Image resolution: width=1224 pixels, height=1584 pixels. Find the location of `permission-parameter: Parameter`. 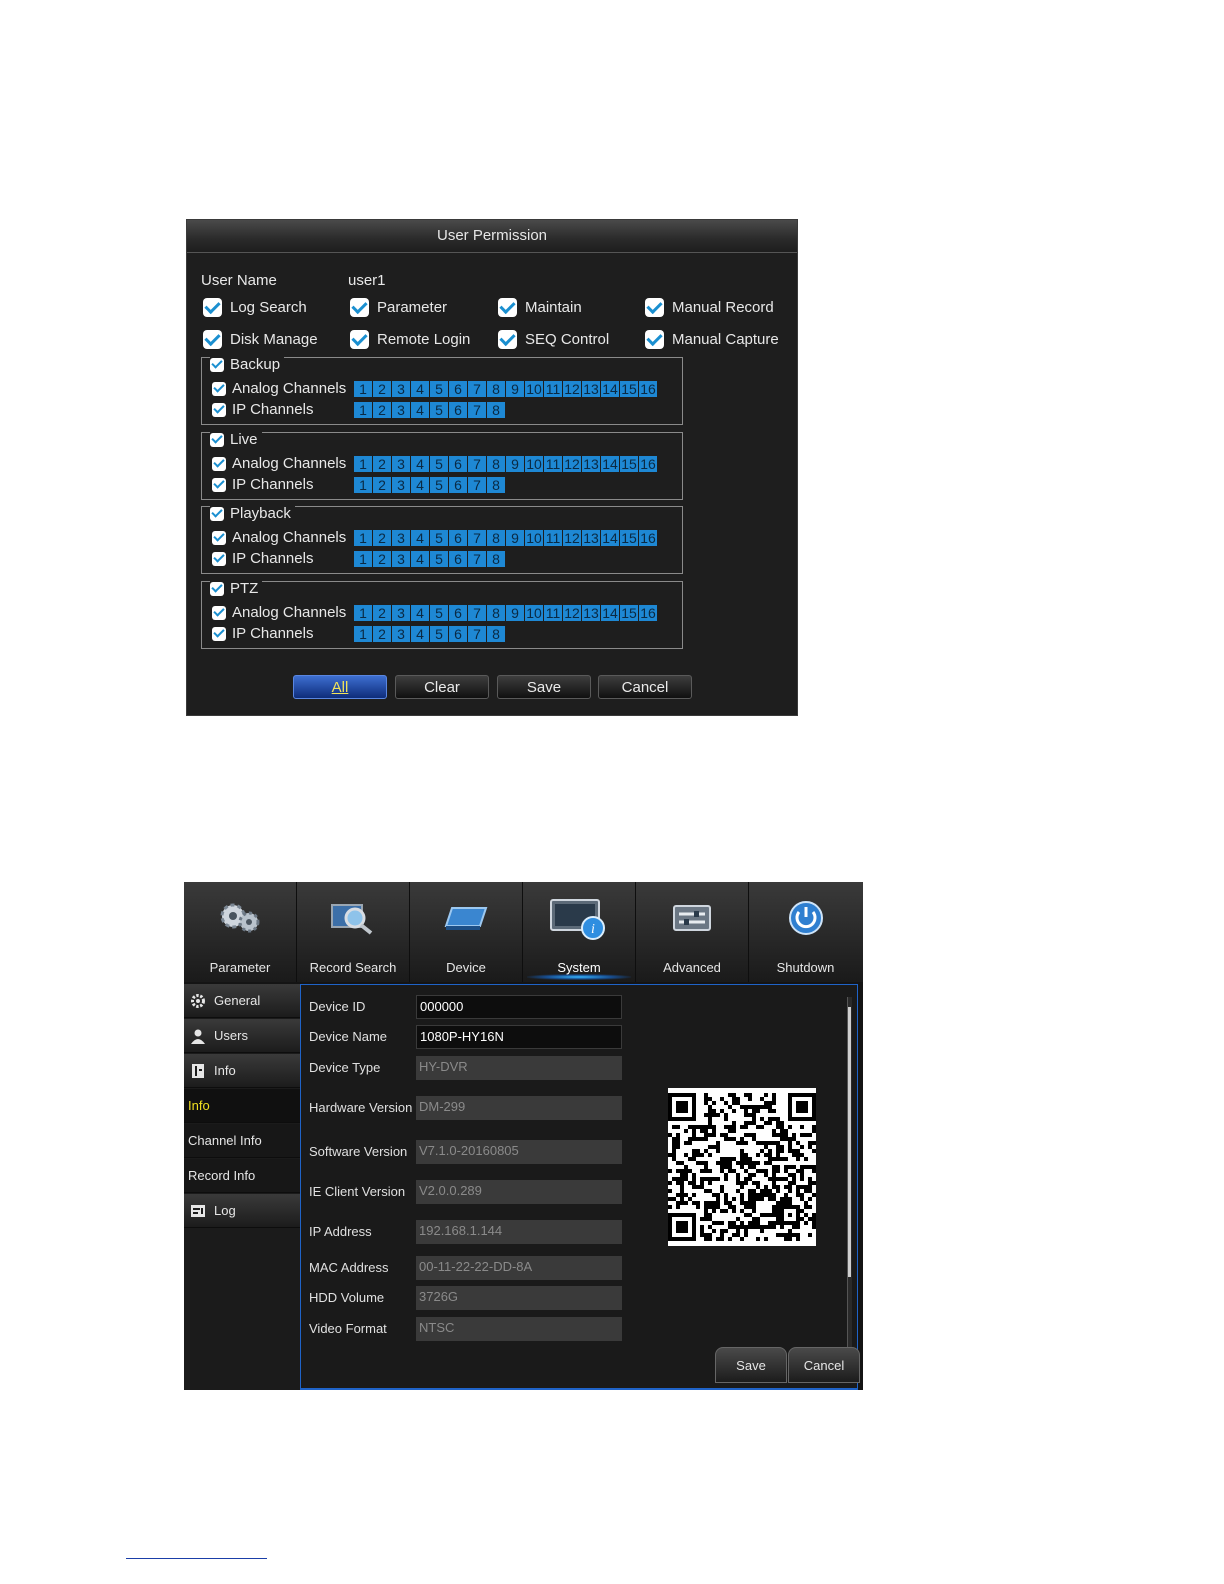

permission-parameter: Parameter is located at coordinates (398, 307).